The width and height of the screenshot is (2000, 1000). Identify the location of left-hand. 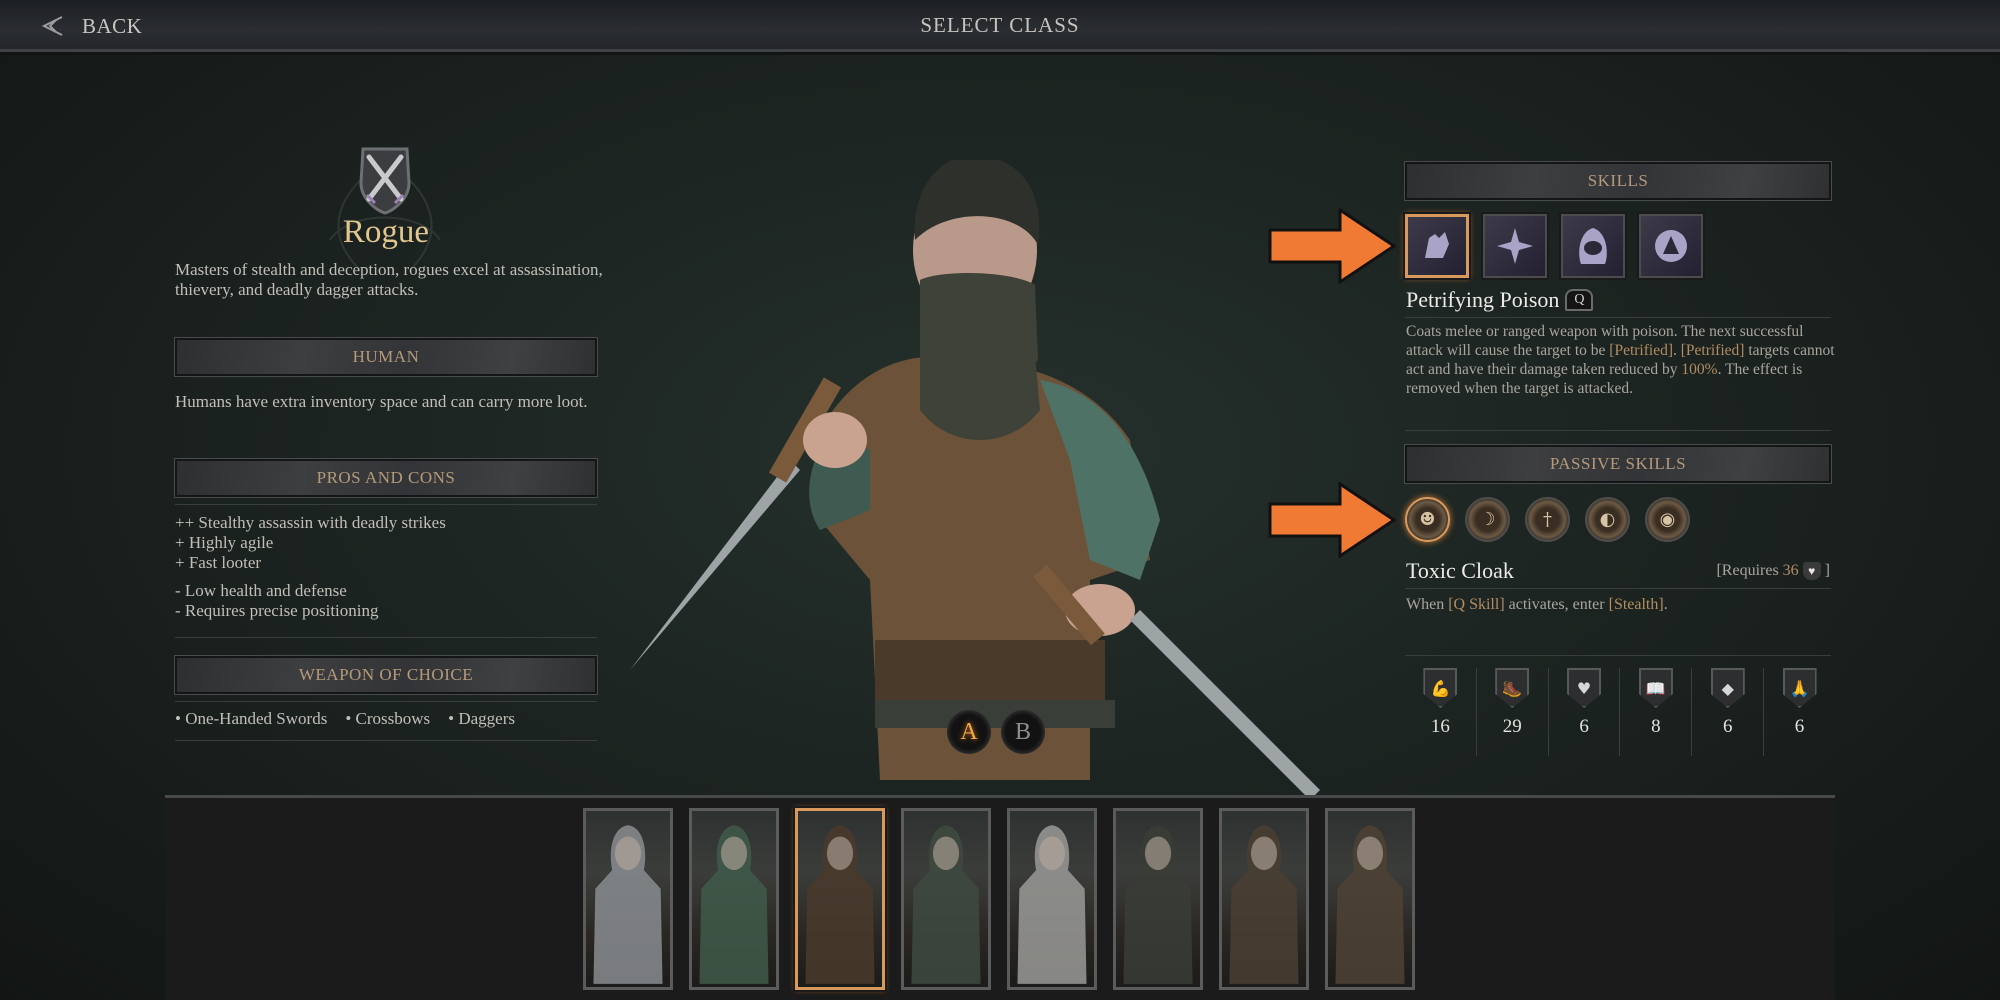
(835, 440).